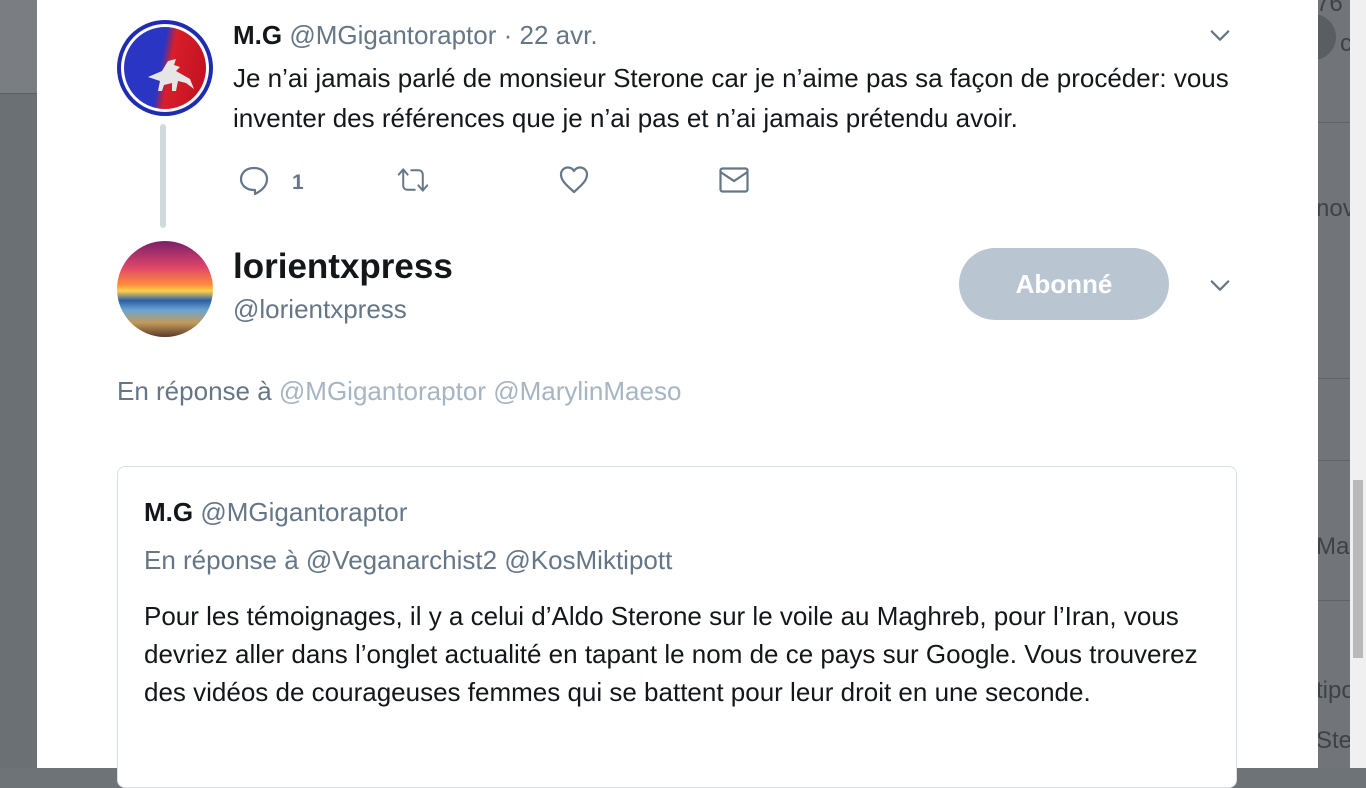  I want to click on author-name: M.G, so click(257, 35).